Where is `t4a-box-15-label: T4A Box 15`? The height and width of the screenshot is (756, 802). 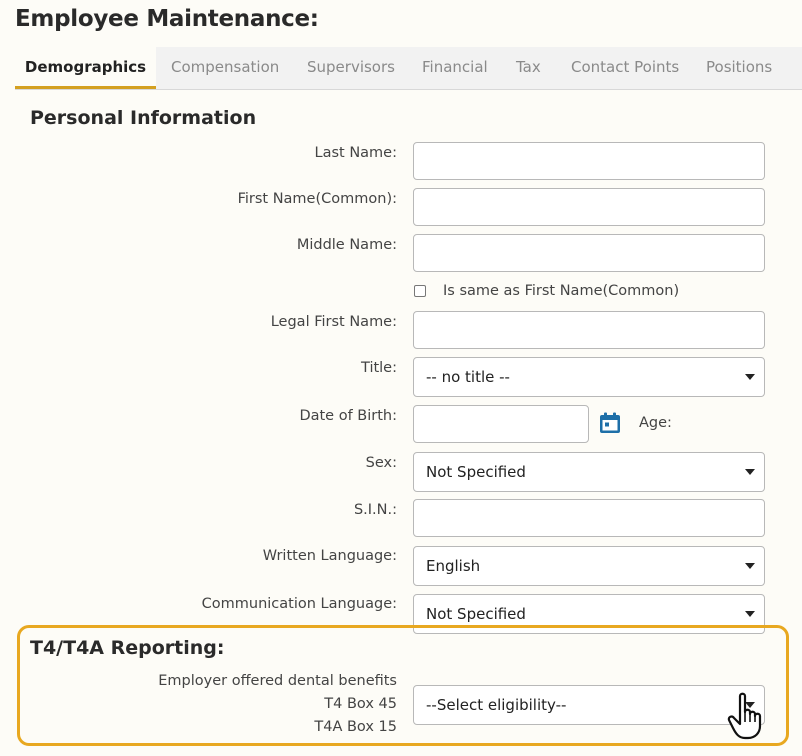 t4a-box-15-label: T4A Box 15 is located at coordinates (355, 727).